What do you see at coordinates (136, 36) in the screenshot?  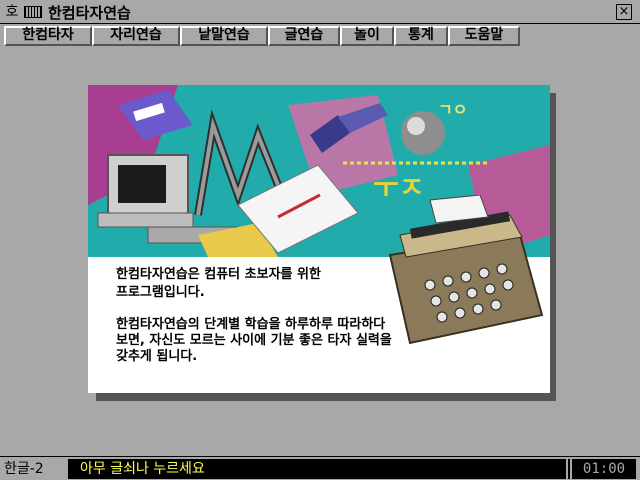 I see `menu-item-position-practice: 자리연습` at bounding box center [136, 36].